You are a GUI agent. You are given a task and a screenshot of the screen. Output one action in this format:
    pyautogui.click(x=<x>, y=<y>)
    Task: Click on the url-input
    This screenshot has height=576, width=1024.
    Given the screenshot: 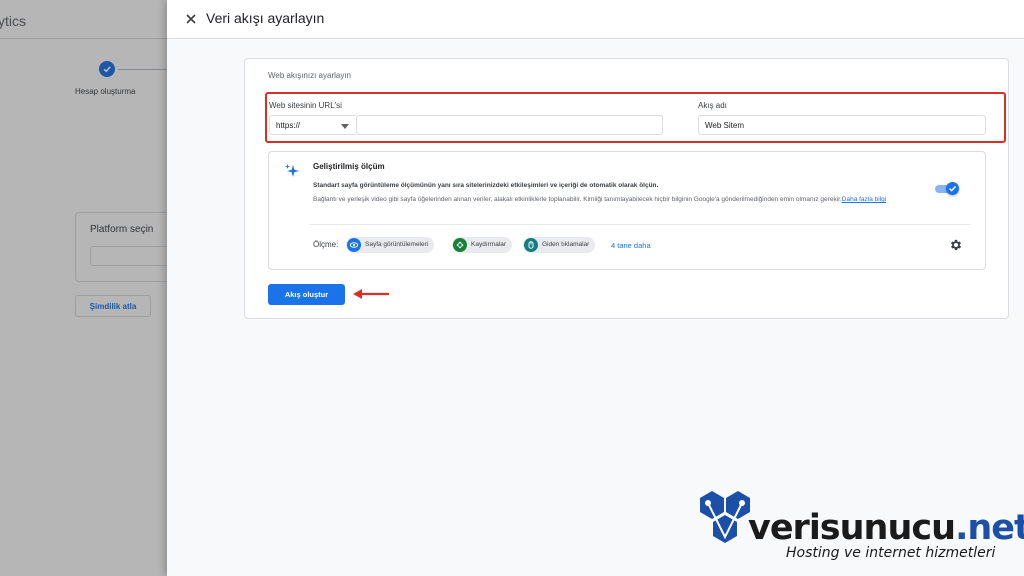 What is the action you would take?
    pyautogui.click(x=509, y=125)
    